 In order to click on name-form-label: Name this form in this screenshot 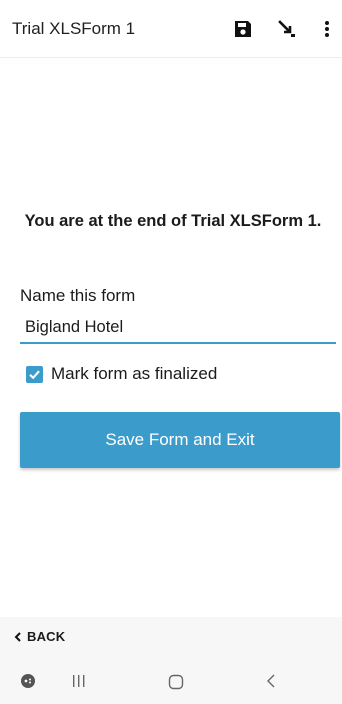, I will do `click(78, 295)`.